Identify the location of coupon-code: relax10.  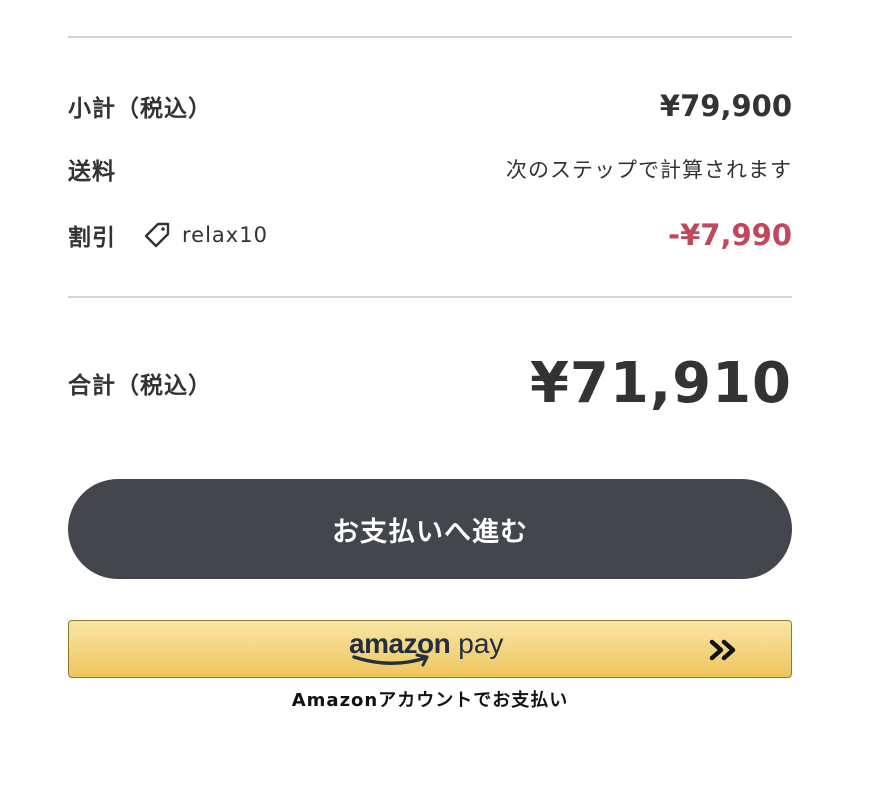
(225, 235).